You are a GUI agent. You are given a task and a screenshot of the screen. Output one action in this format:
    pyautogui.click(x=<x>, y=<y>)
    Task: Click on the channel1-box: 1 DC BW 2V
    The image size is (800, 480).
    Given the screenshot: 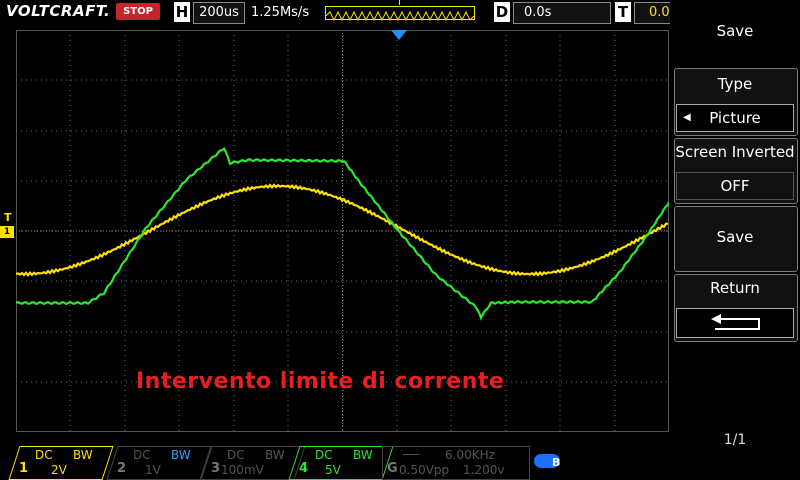 What is the action you would take?
    pyautogui.click(x=61, y=463)
    